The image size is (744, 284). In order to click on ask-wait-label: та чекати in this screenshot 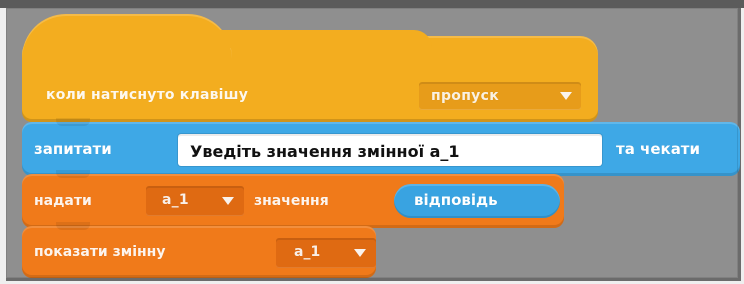, I will do `click(658, 149)`.